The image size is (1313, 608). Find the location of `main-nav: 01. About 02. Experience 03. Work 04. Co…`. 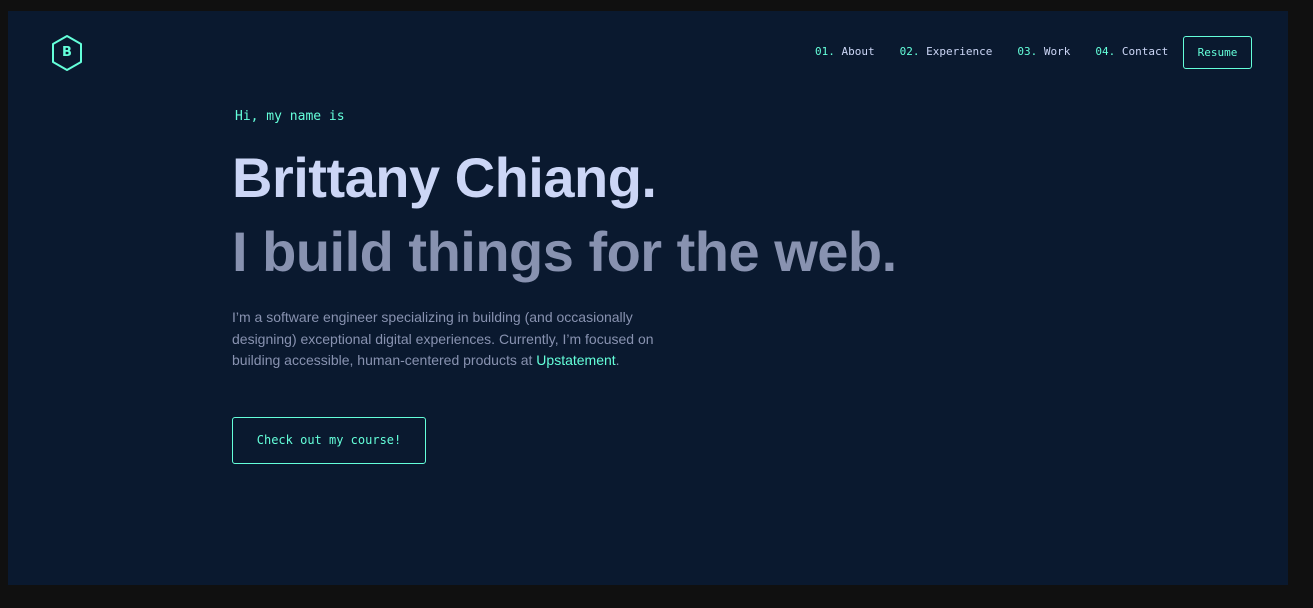

main-nav: 01. About 02. Experience 03. Work 04. Co… is located at coordinates (1004, 51).